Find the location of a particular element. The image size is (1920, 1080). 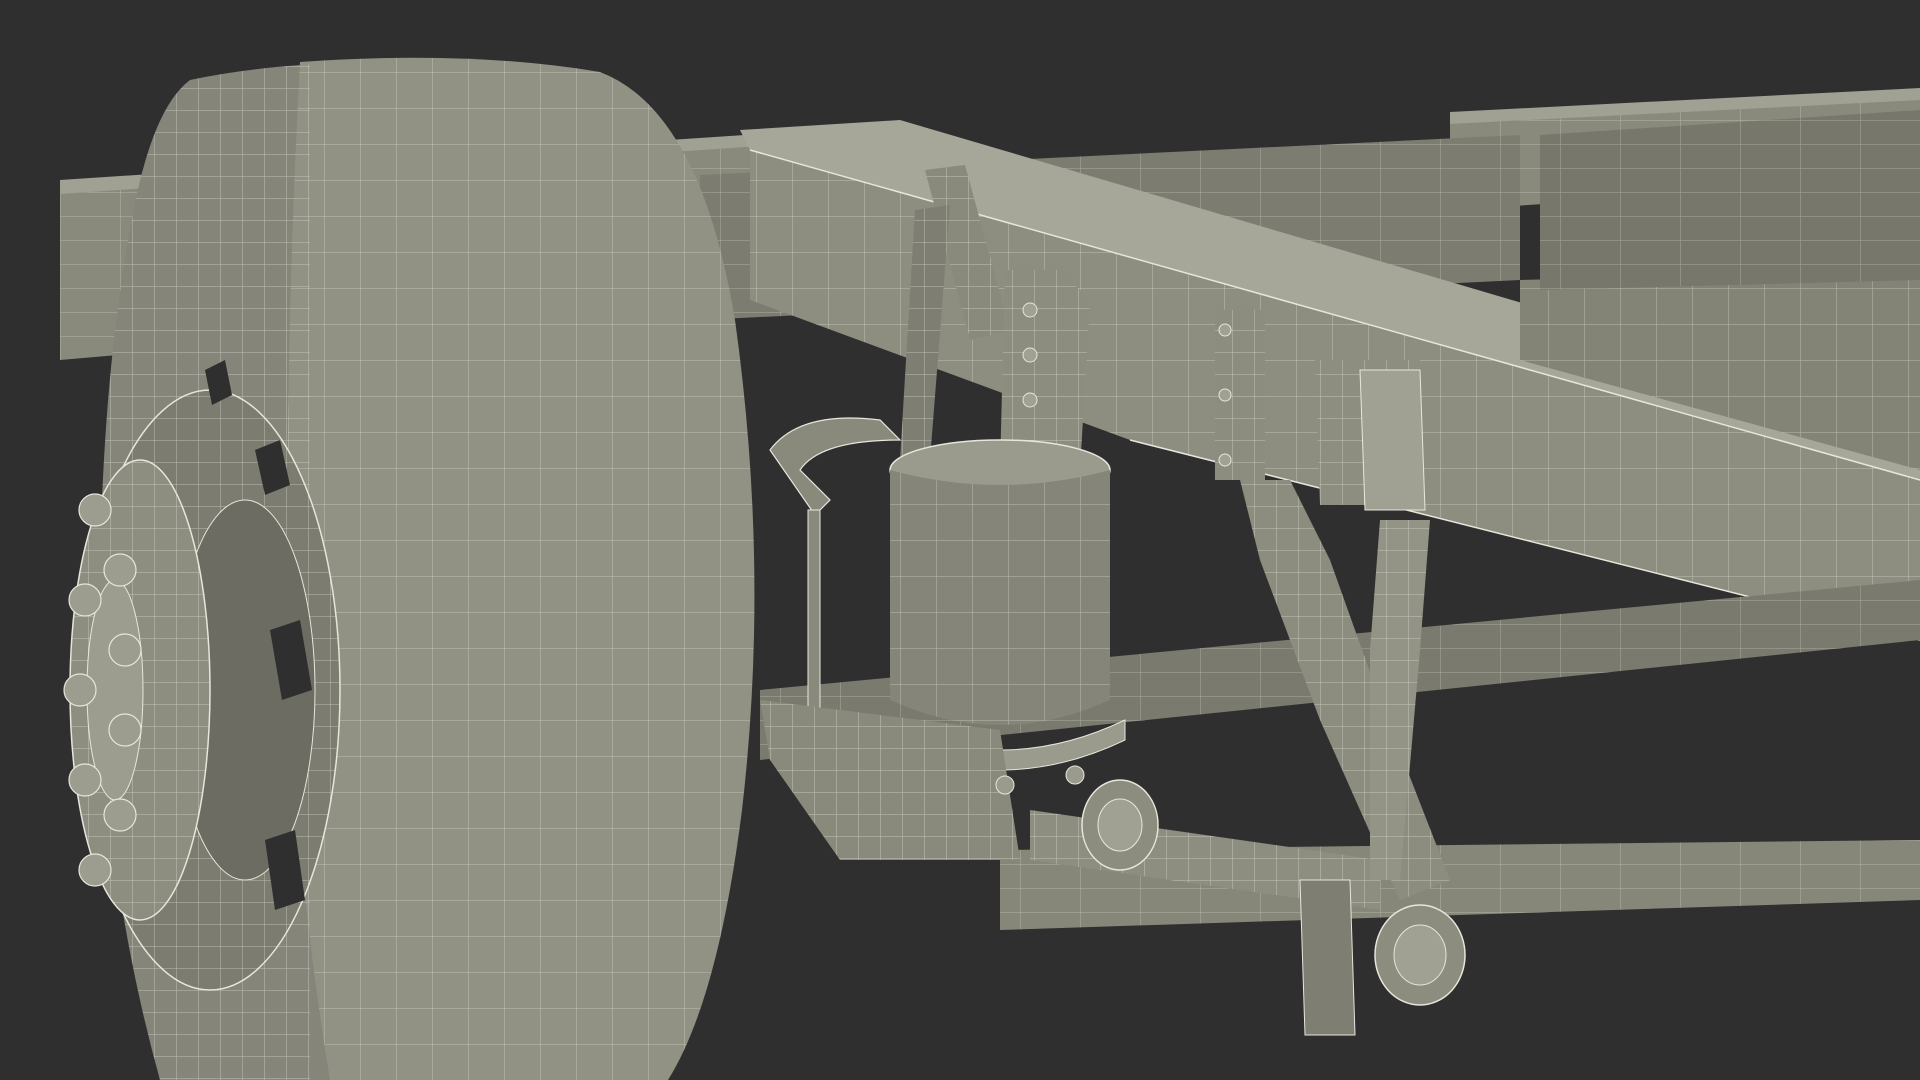

u-bolt-plate is located at coordinates (1240, 395).